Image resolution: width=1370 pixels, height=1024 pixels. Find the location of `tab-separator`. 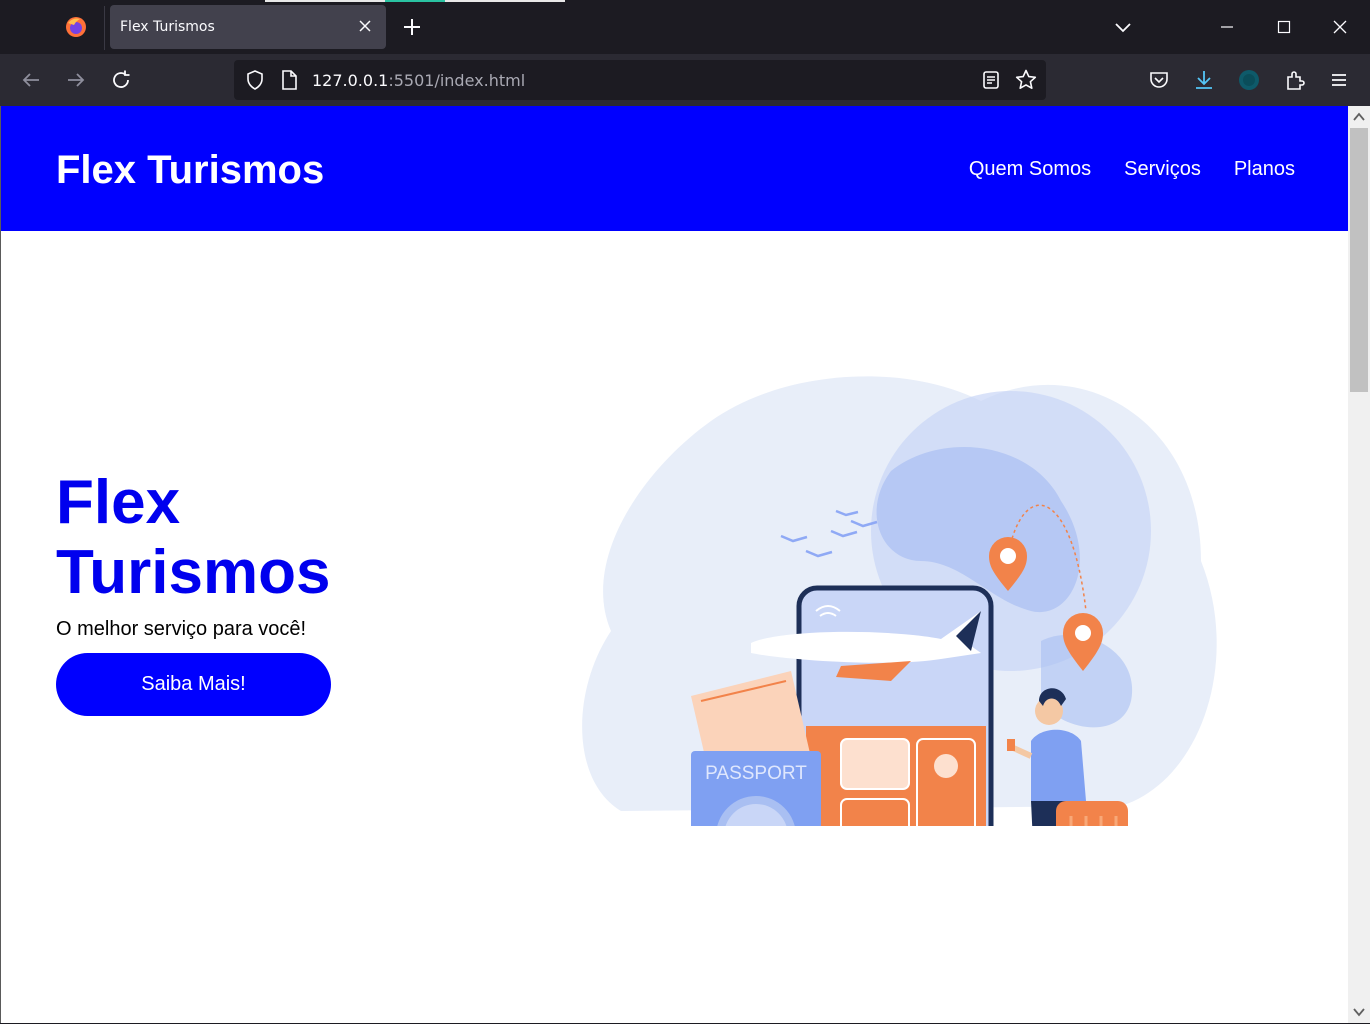

tab-separator is located at coordinates (104, 28).